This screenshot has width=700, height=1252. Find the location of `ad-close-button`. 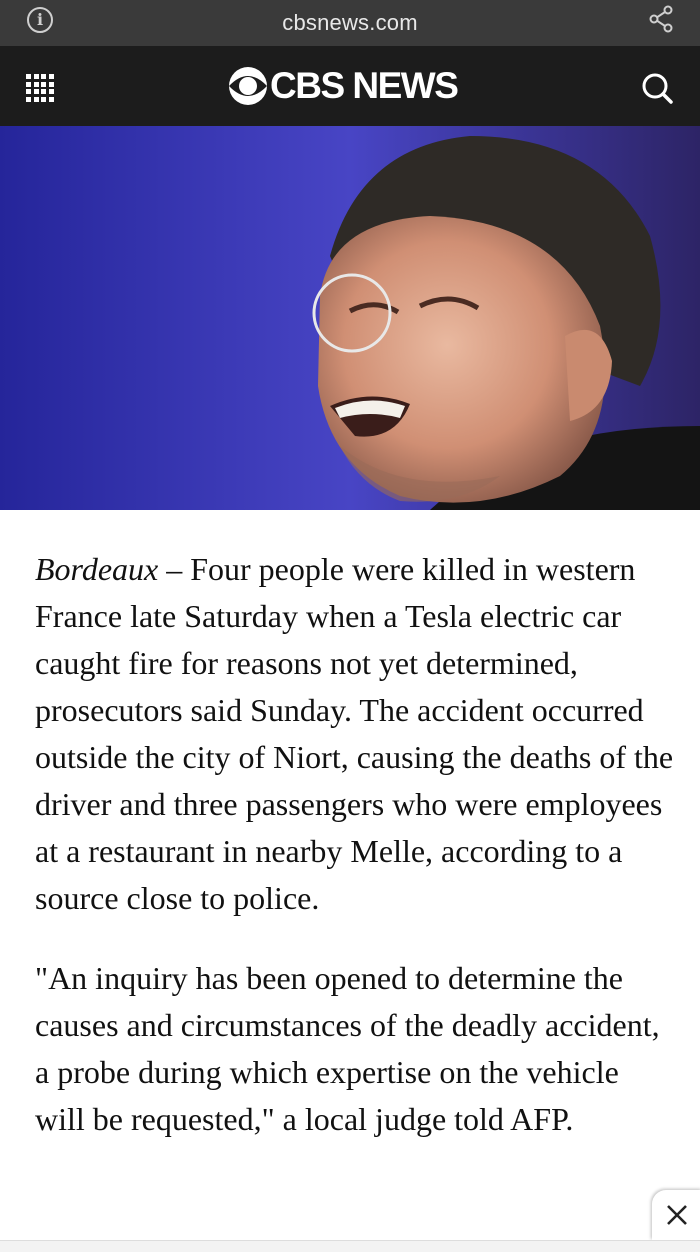

ad-close-button is located at coordinates (676, 1215).